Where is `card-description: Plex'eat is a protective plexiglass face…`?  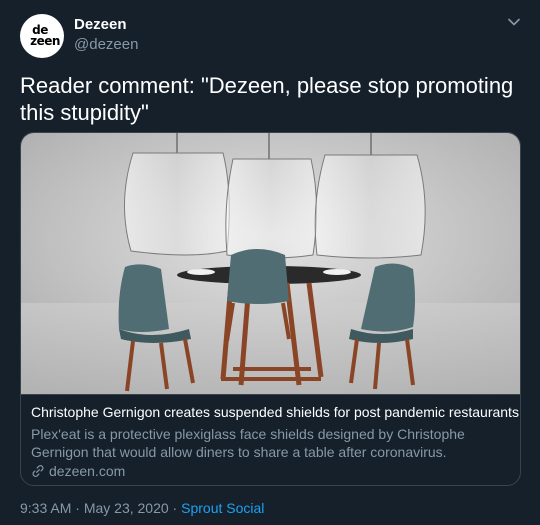 card-description: Plex'eat is a protective plexiglass face… is located at coordinates (248, 443).